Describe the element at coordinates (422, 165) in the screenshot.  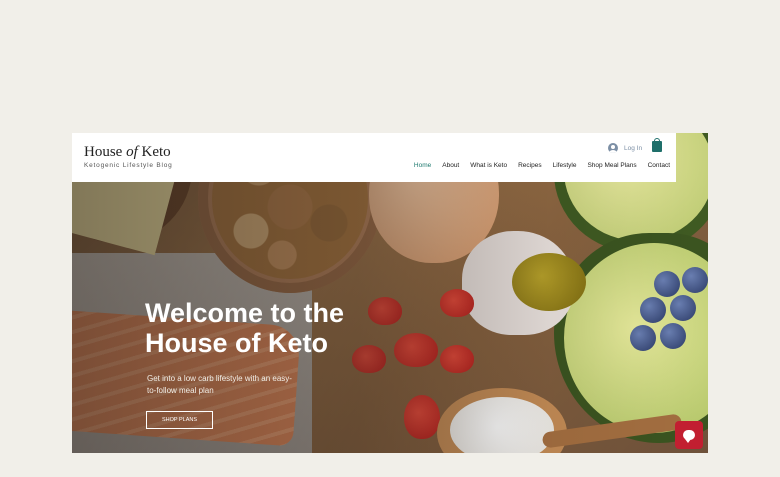
I see `nav-item-home: Home` at that location.